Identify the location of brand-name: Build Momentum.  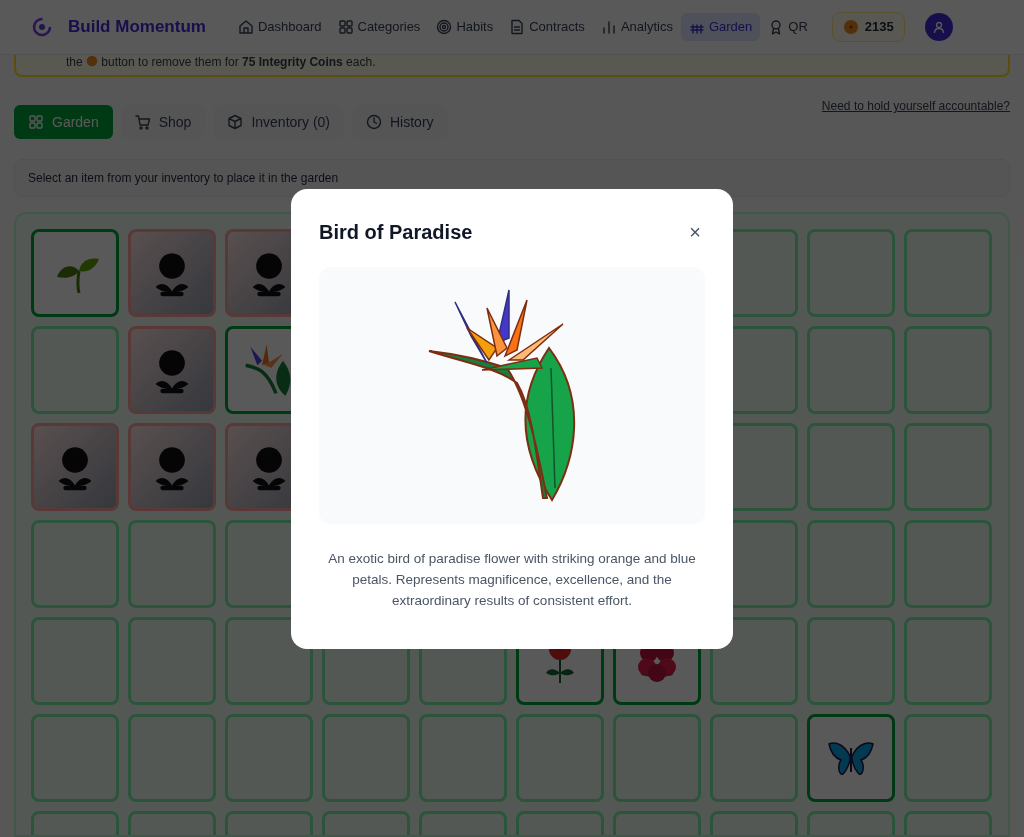
(137, 27).